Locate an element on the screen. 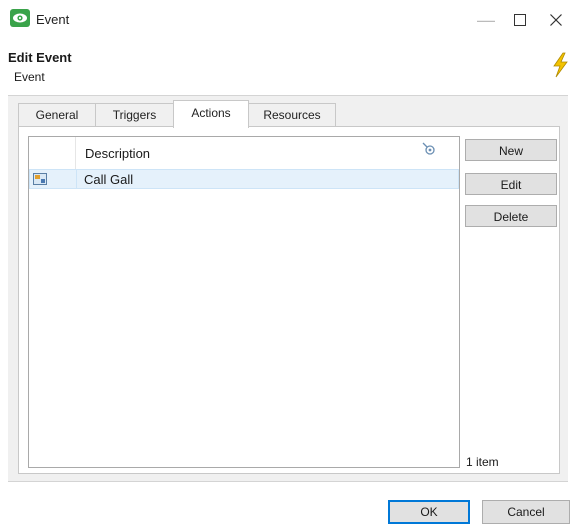 This screenshot has width=576, height=524. maximize-icon is located at coordinates (520, 20).